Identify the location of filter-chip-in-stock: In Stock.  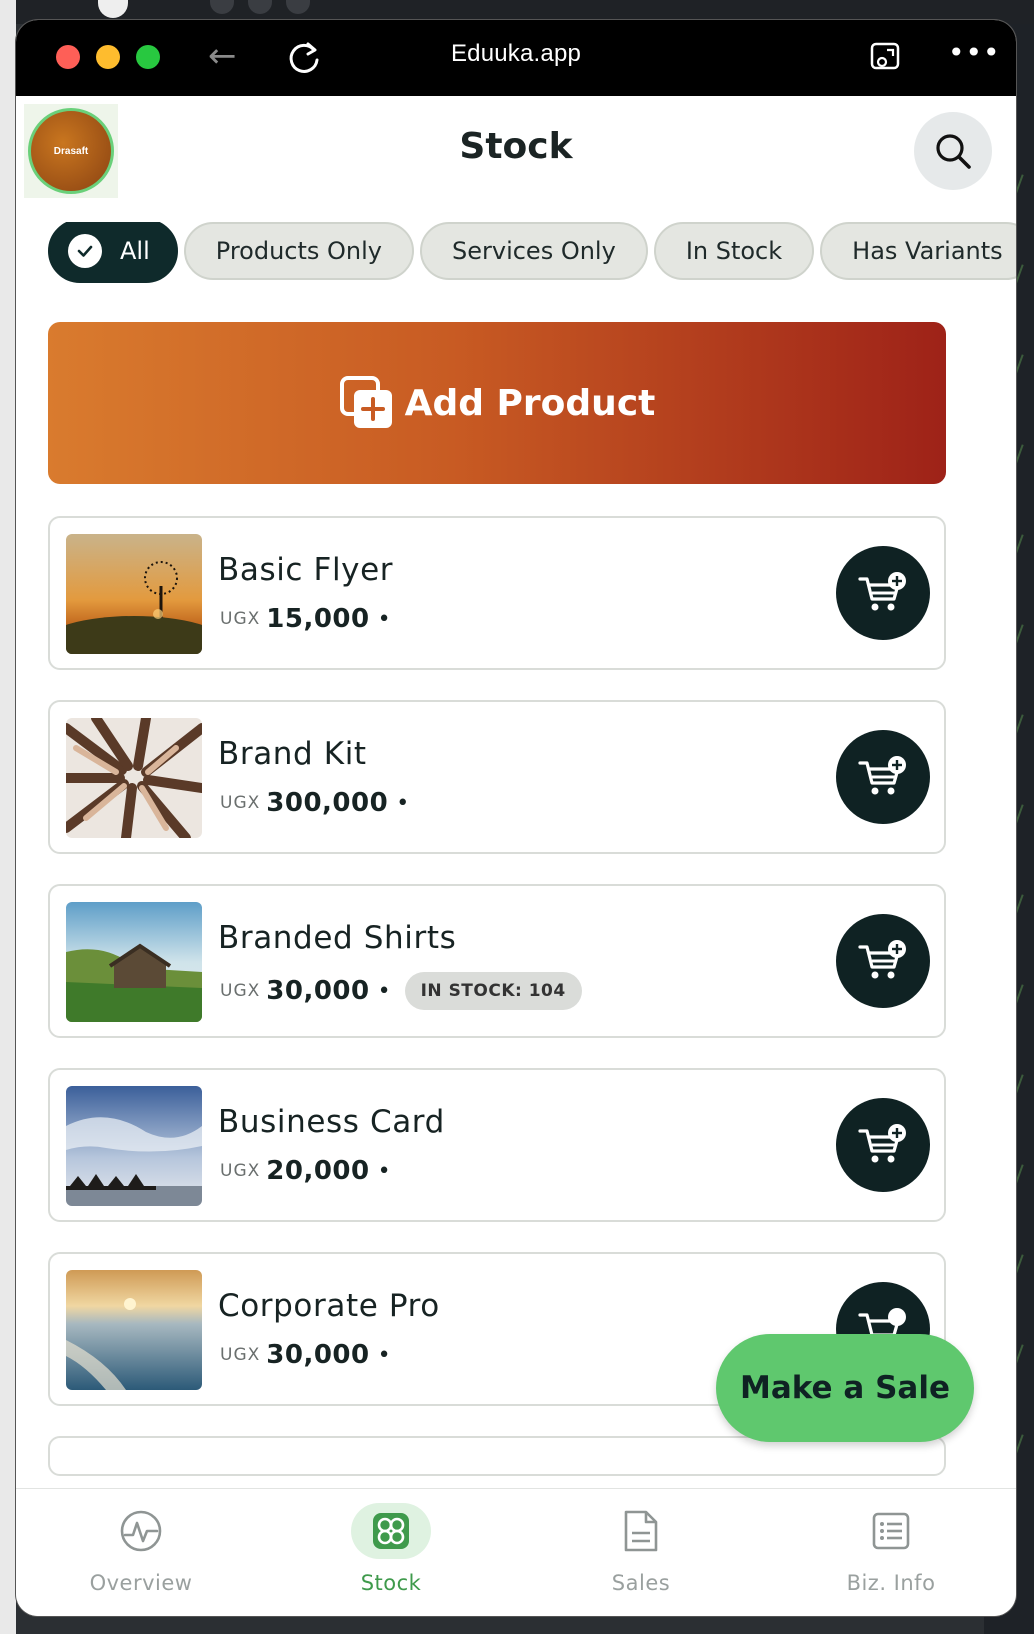
(734, 251).